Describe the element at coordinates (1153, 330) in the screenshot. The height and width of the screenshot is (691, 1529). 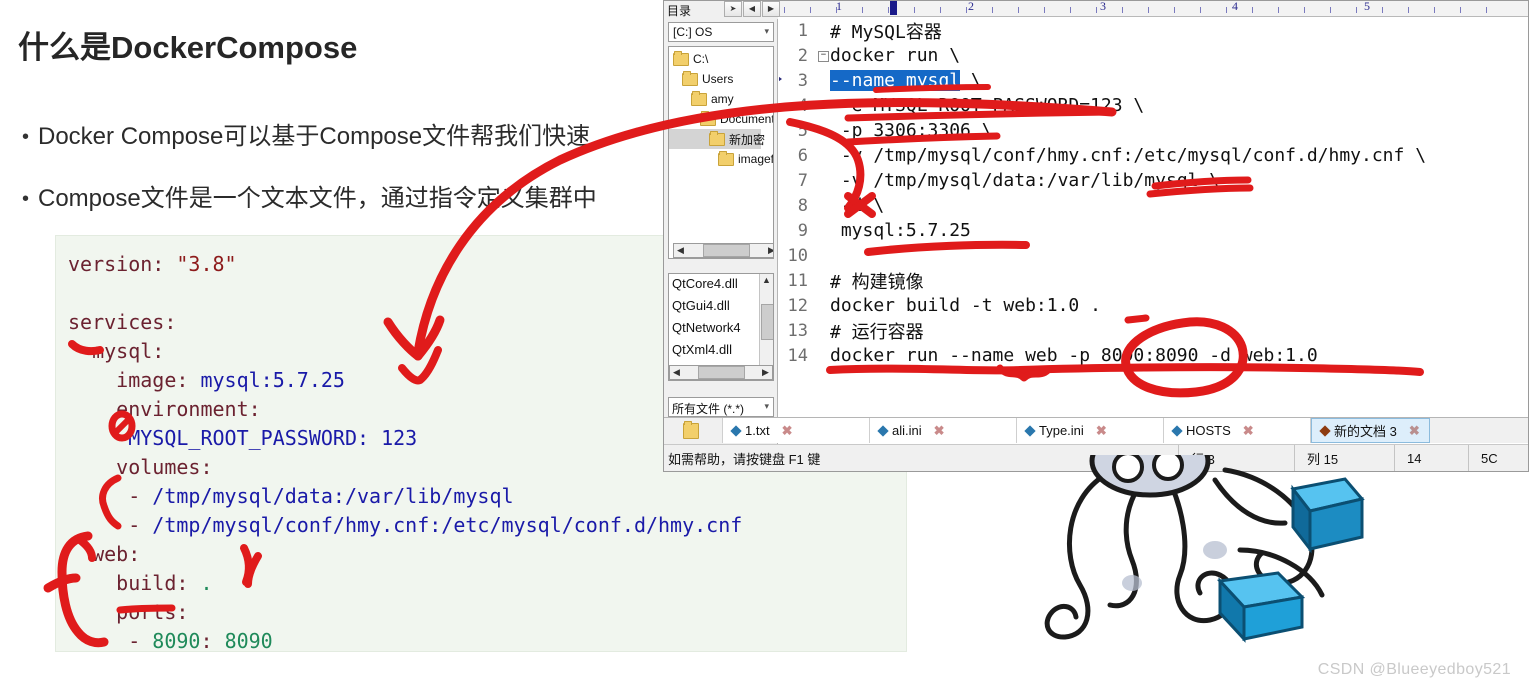
I see `code-line: 13 # 运行容器` at that location.